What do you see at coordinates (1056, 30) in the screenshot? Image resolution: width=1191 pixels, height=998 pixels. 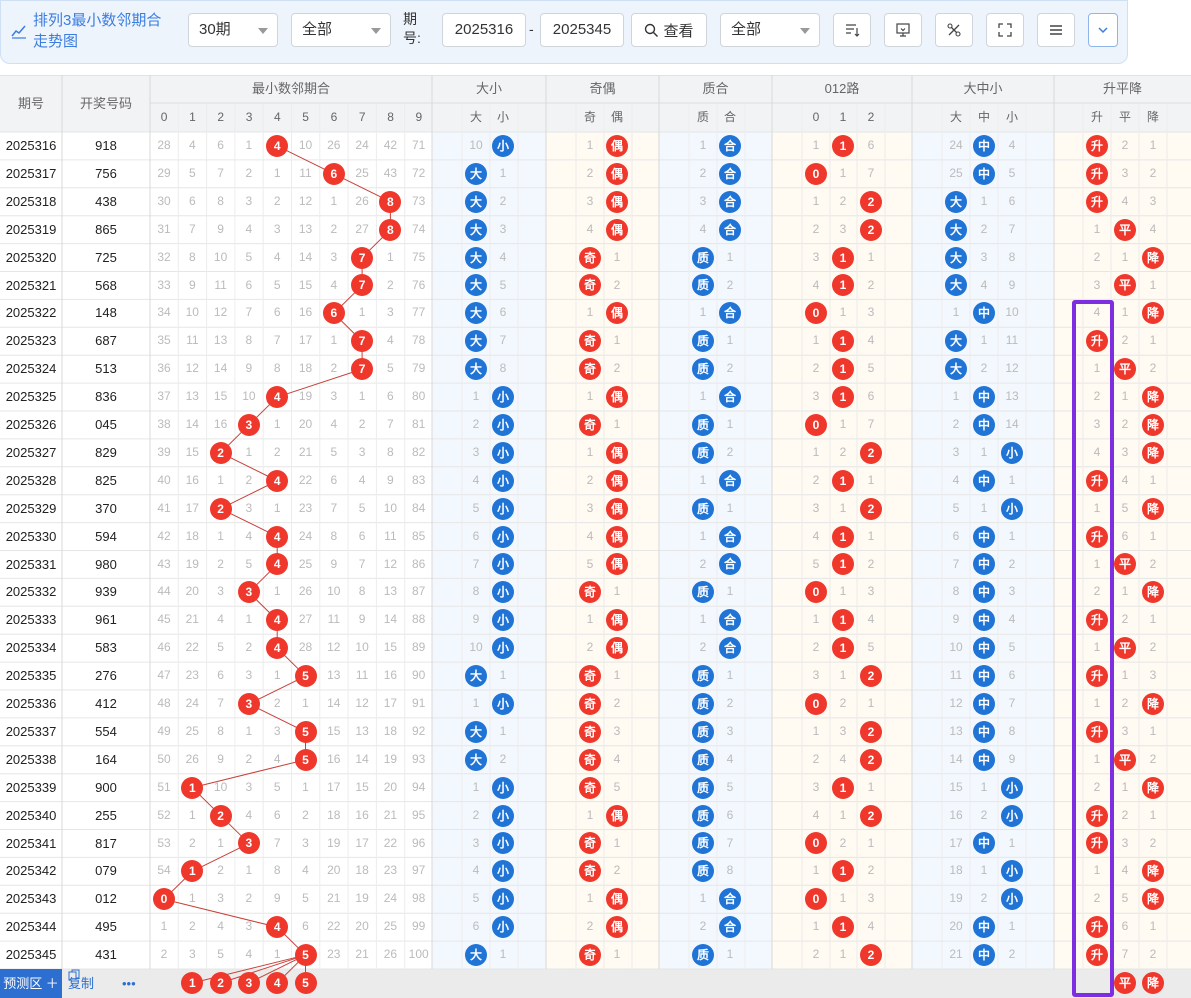 I see `menu-button` at bounding box center [1056, 30].